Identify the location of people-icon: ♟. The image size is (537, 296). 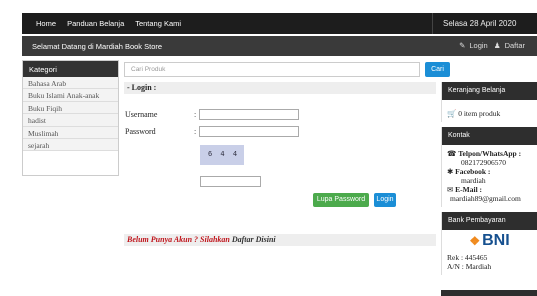
(497, 45).